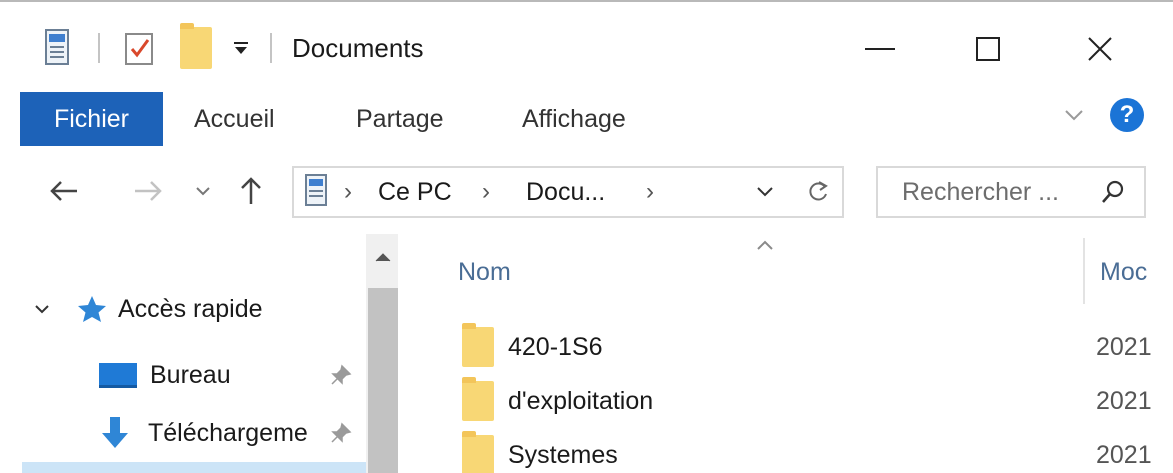 The width and height of the screenshot is (1173, 473). What do you see at coordinates (139, 48) in the screenshot?
I see `new-folder-icon` at bounding box center [139, 48].